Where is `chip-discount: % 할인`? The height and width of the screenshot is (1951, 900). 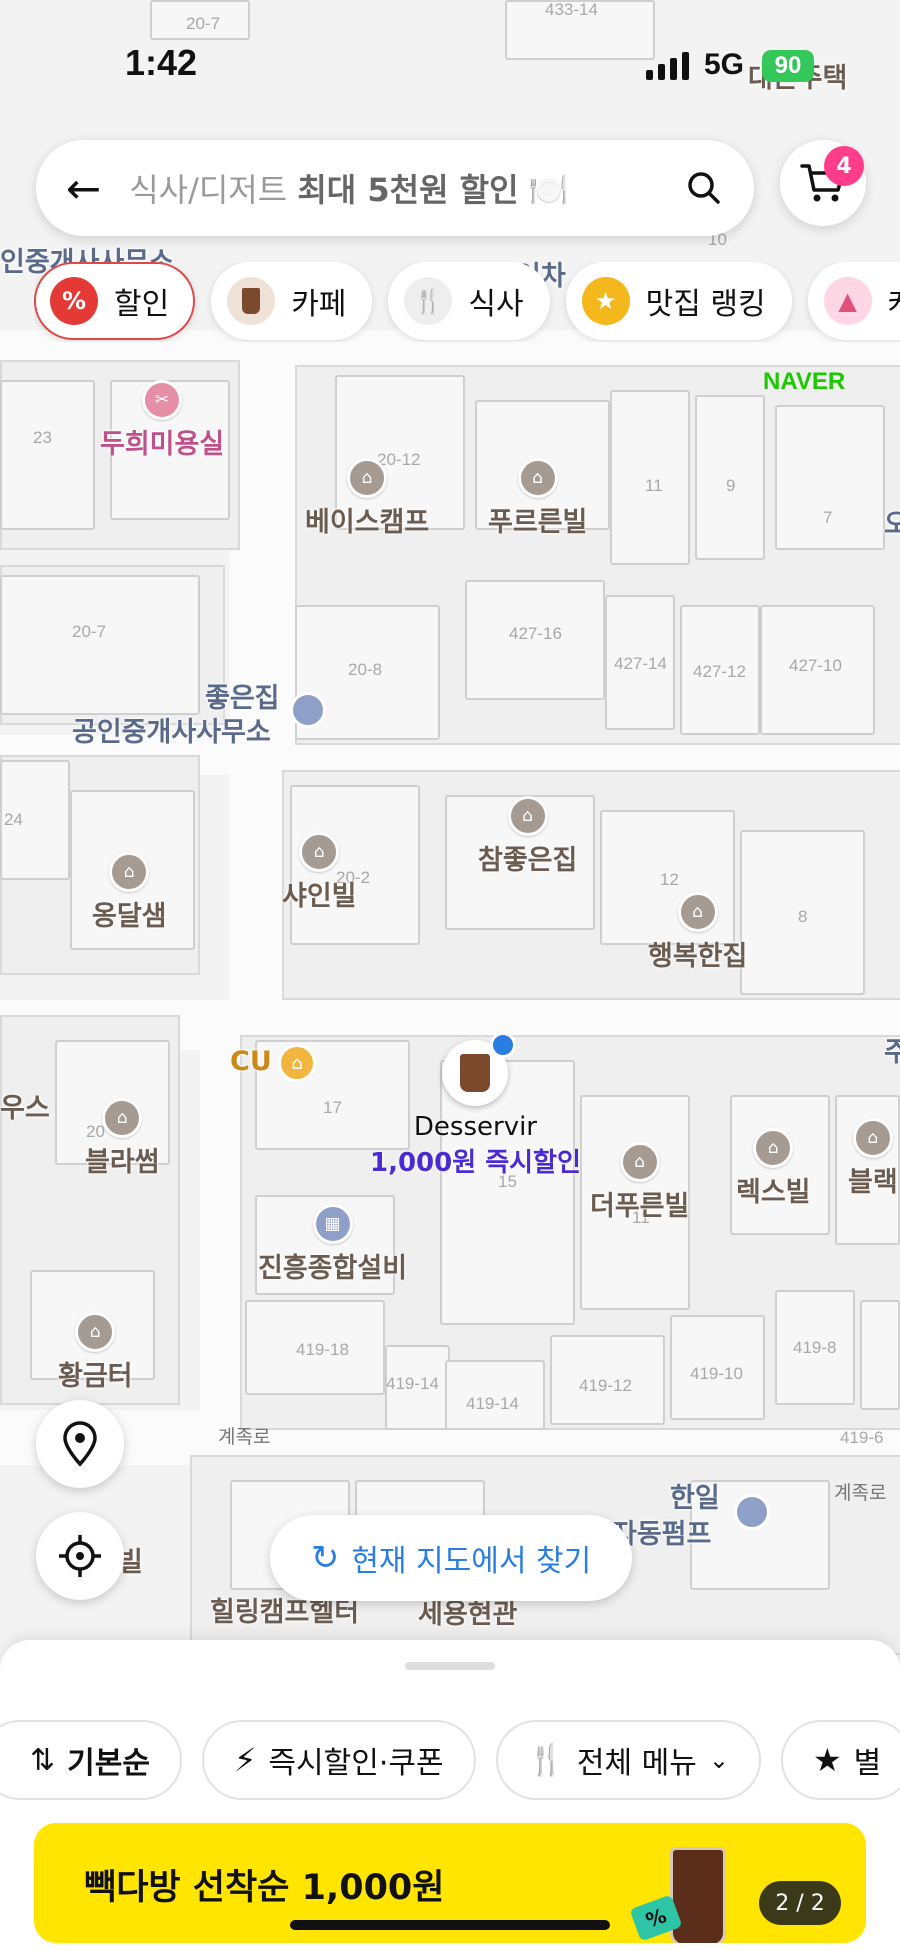
chip-discount: % 할인 is located at coordinates (115, 301).